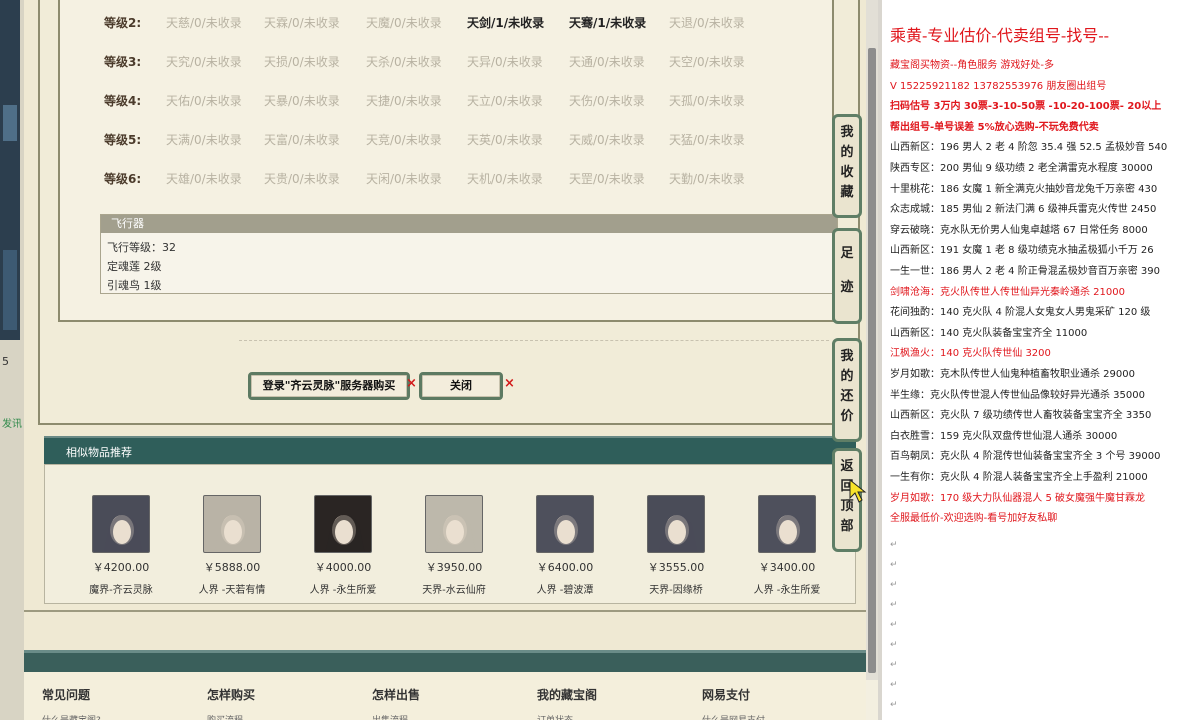  Describe the element at coordinates (847, 270) in the screenshot. I see `float-nav-label: 足迹` at that location.